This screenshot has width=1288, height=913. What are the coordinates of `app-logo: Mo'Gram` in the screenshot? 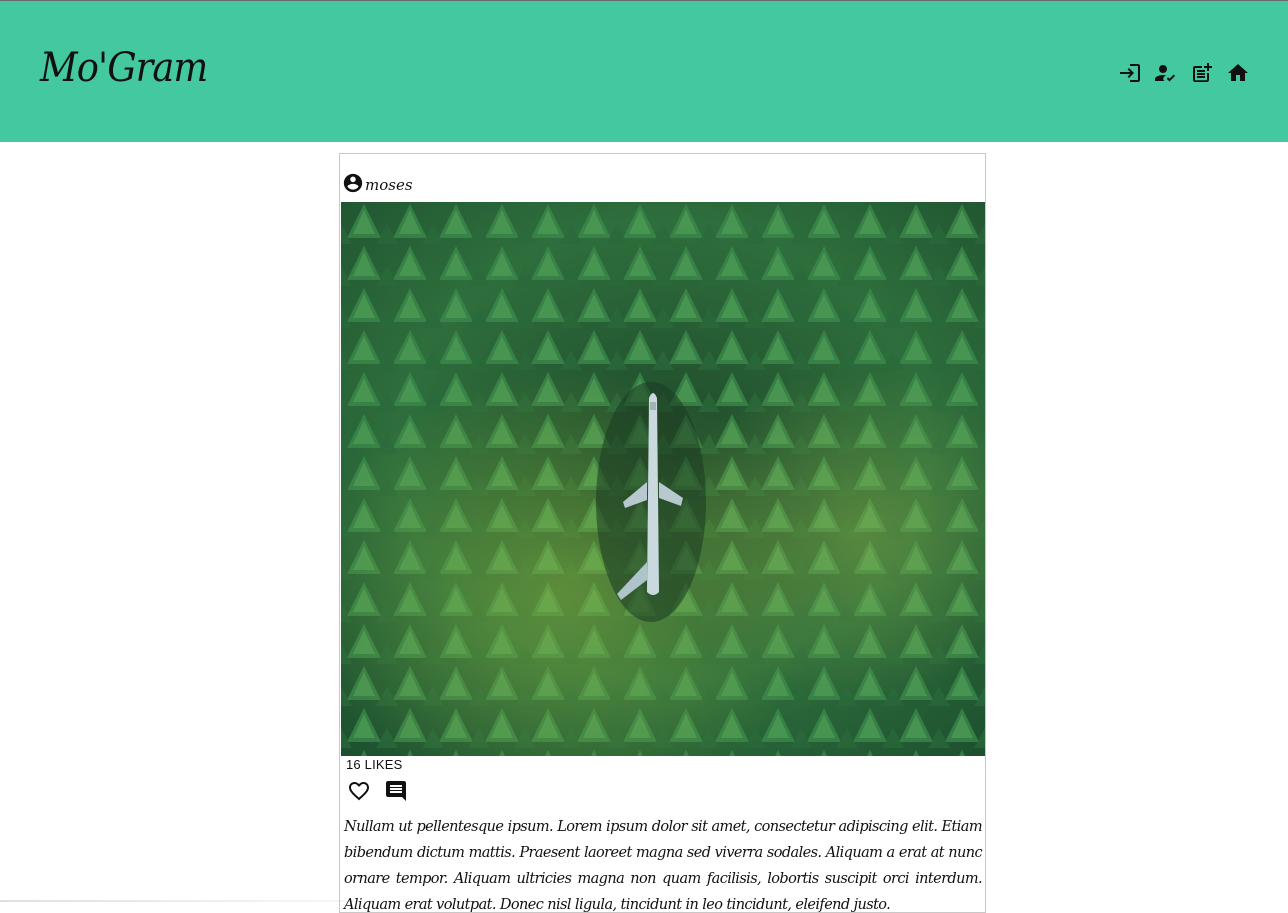 It's located at (123, 68).